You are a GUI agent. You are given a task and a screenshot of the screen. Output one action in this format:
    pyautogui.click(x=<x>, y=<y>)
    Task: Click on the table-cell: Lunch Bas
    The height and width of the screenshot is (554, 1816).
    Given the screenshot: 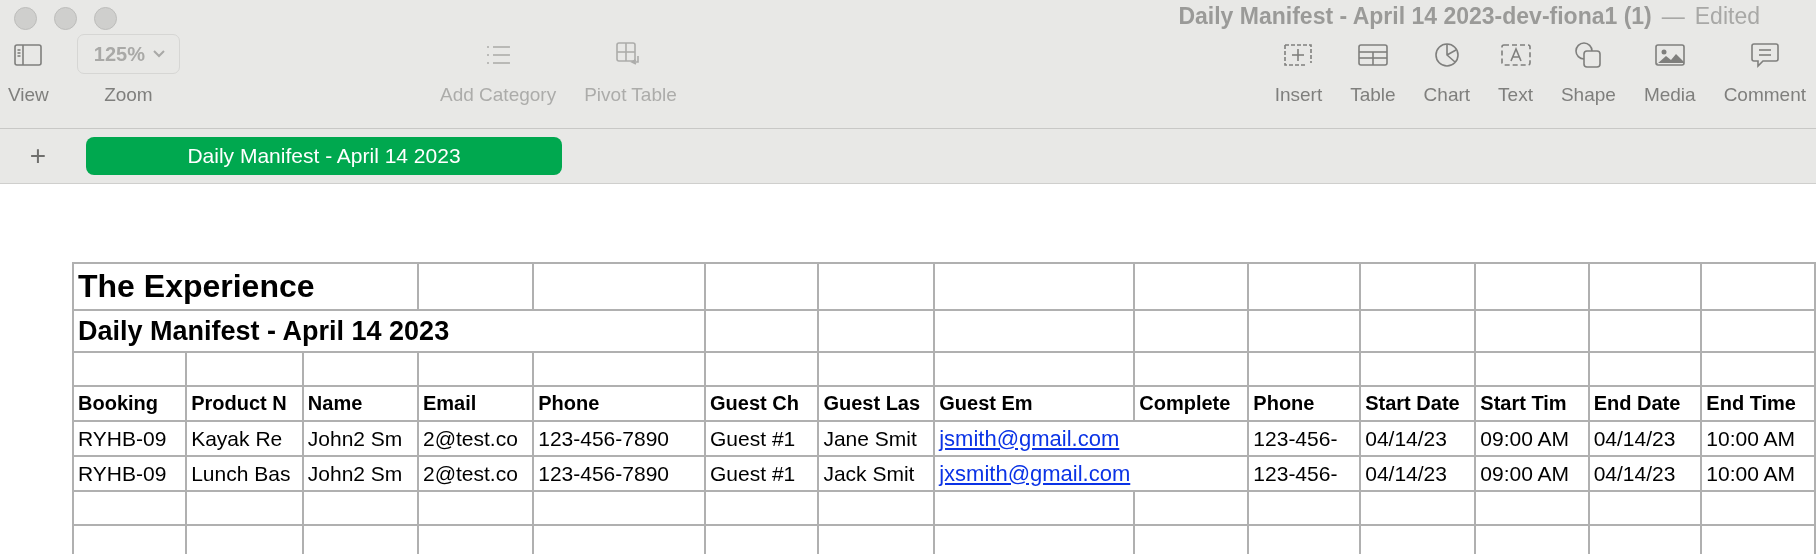 What is the action you would take?
    pyautogui.click(x=244, y=473)
    